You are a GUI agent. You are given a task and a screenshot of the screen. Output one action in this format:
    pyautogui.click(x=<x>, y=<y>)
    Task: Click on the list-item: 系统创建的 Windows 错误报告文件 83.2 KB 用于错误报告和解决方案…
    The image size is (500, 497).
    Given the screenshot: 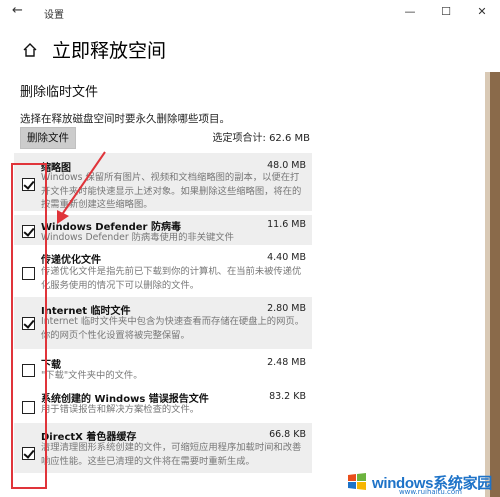 What is the action you would take?
    pyautogui.click(x=163, y=403)
    